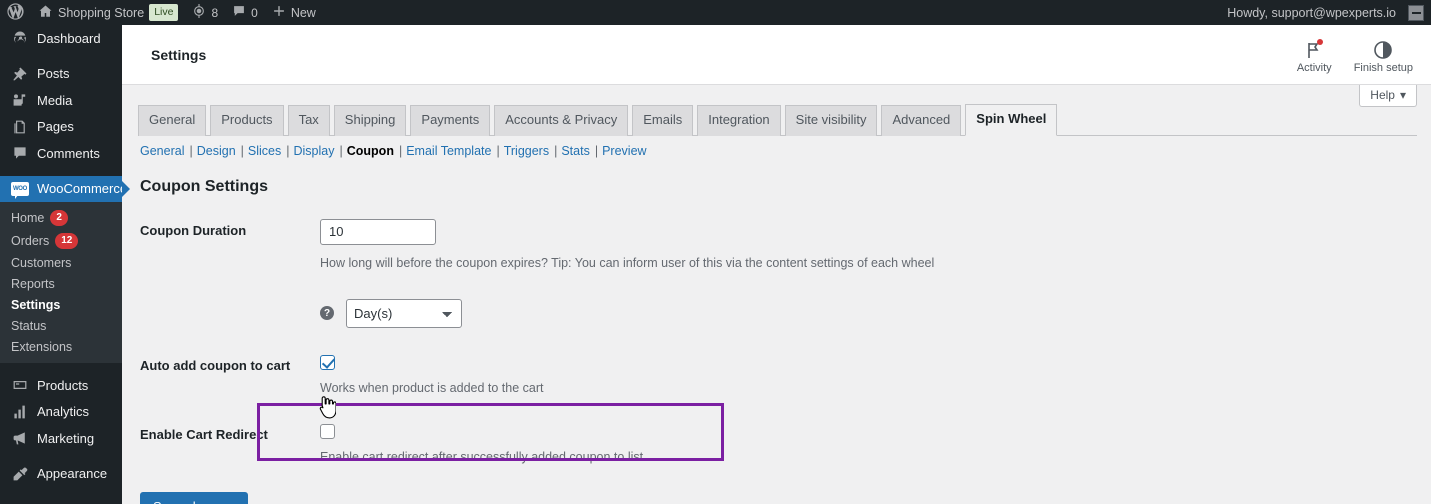 This screenshot has width=1431, height=504. Describe the element at coordinates (624, 151) in the screenshot. I see `subnav-preview: Preview` at that location.